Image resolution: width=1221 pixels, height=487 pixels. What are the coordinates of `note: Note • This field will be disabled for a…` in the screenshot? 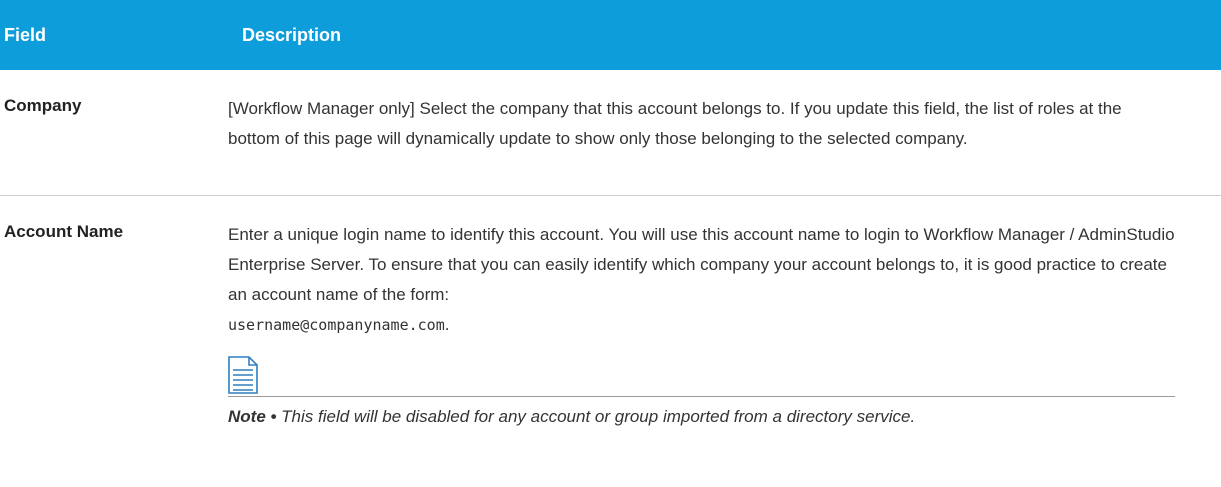 It's located at (701, 417).